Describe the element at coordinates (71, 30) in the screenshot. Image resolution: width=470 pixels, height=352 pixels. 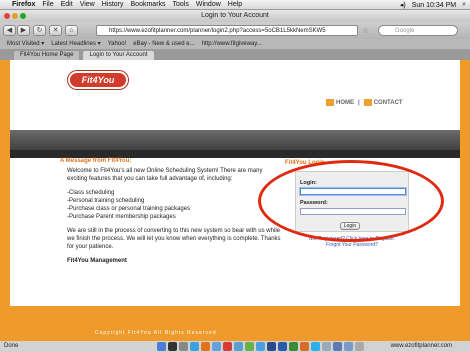
I see `home-button: ⌂` at that location.